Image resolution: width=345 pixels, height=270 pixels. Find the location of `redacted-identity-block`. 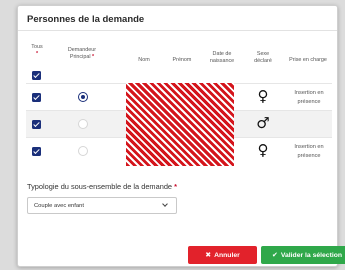

redacted-identity-block is located at coordinates (180, 124).